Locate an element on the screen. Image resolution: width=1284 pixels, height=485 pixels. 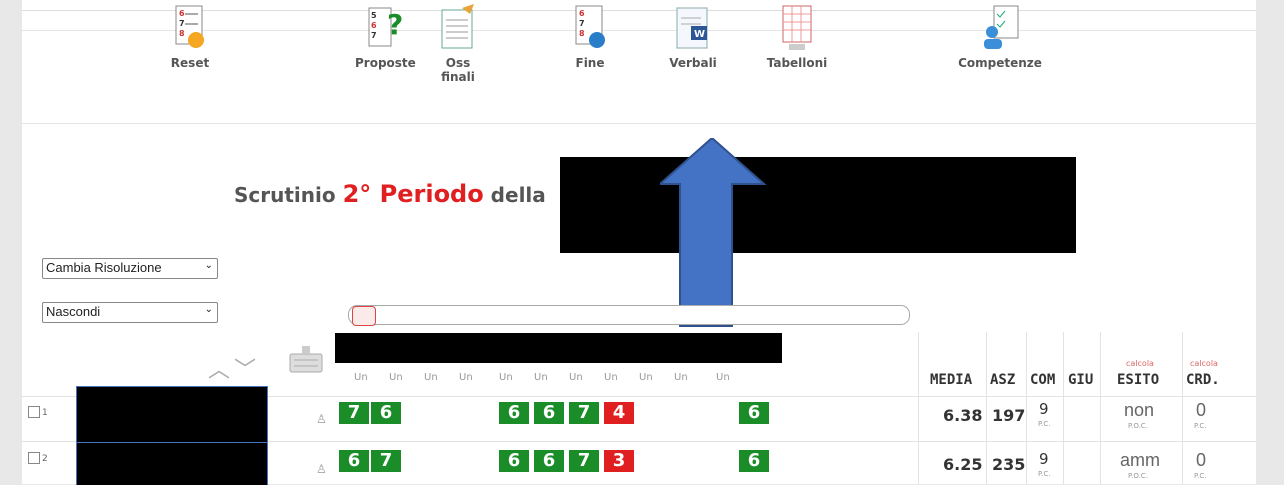
proposte-label: Proposte is located at coordinates (385, 63).